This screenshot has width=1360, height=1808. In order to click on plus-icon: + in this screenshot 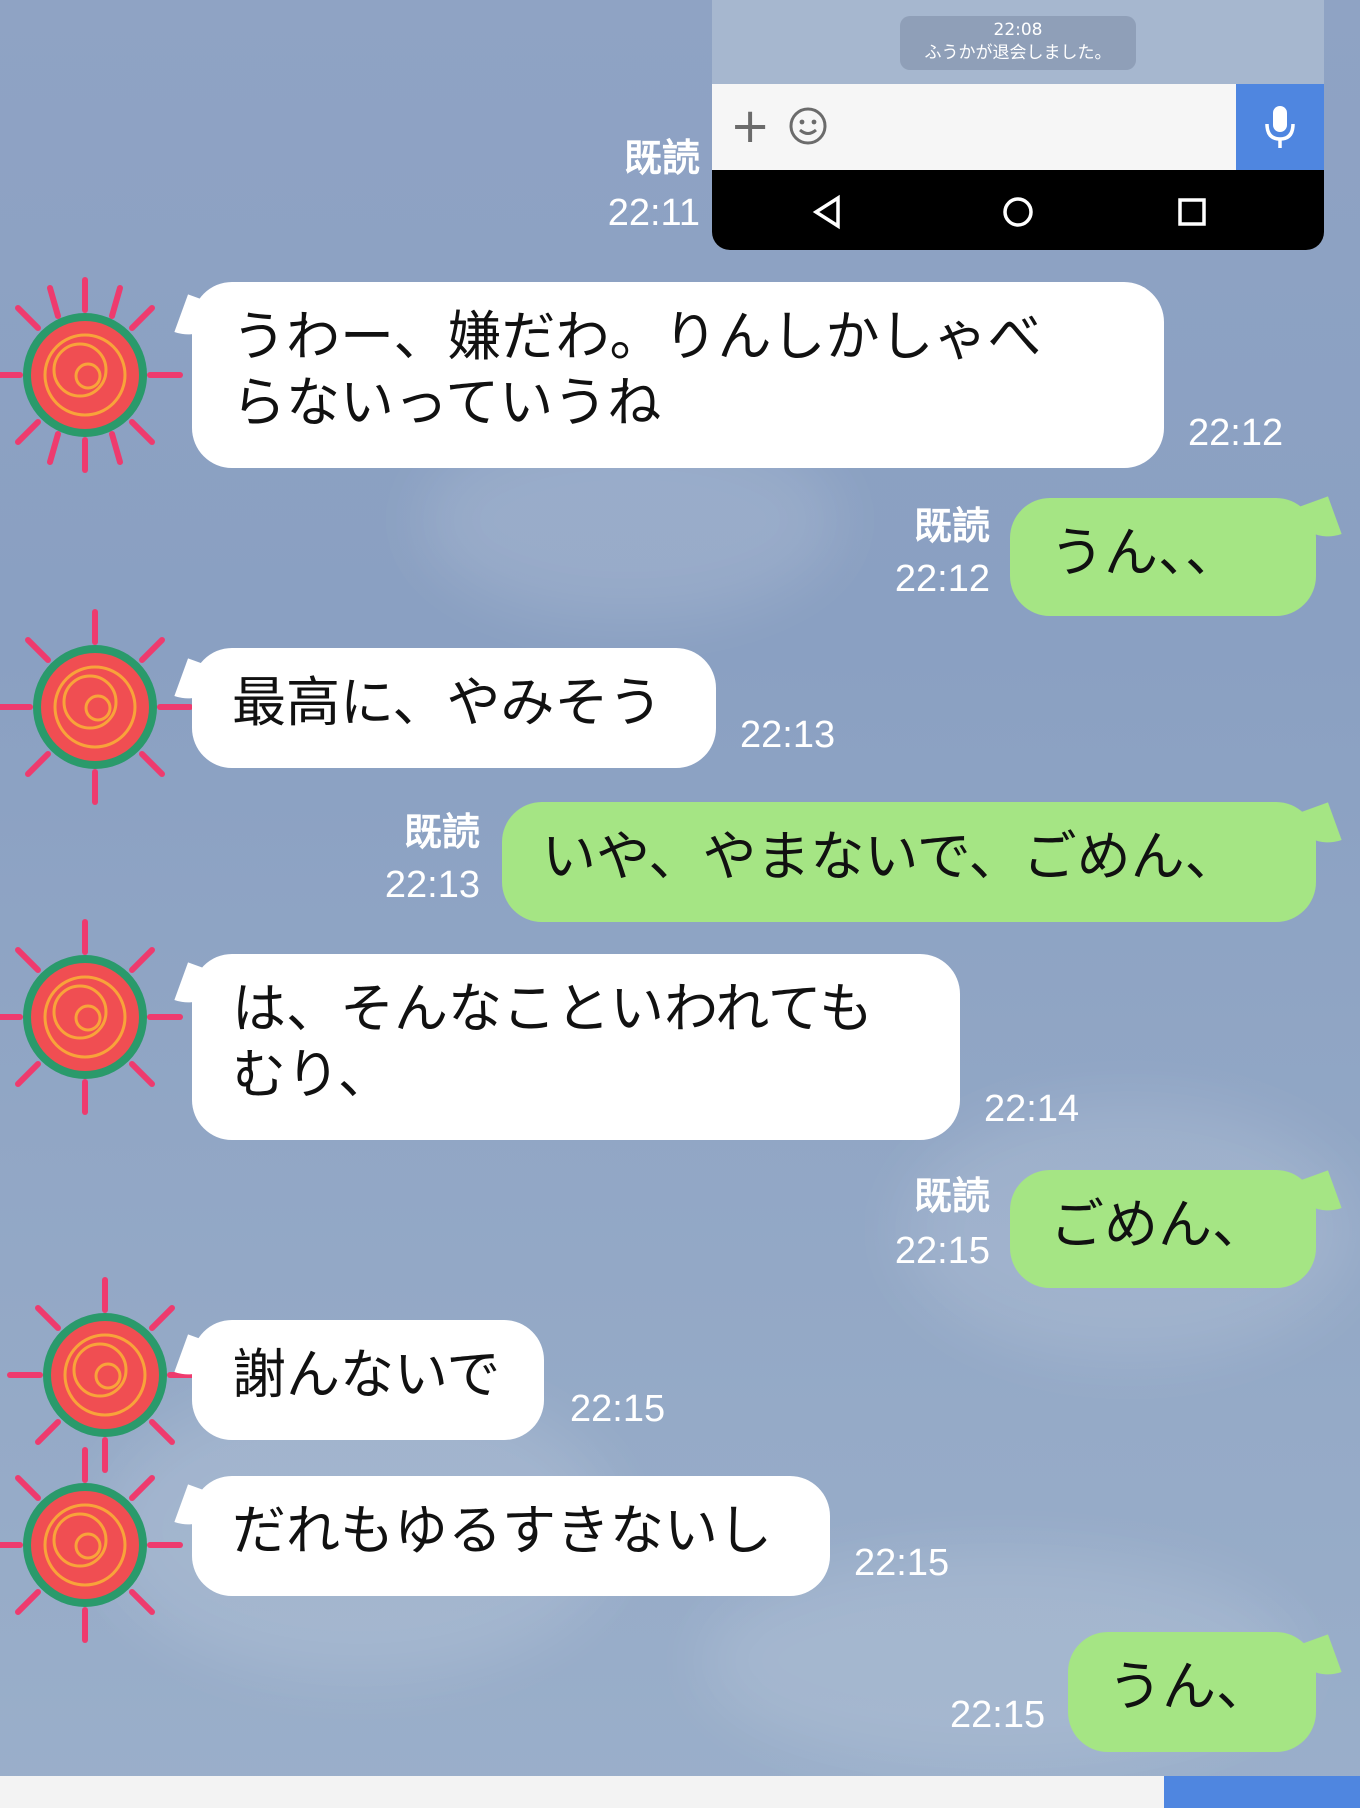, I will do `click(750, 126)`.